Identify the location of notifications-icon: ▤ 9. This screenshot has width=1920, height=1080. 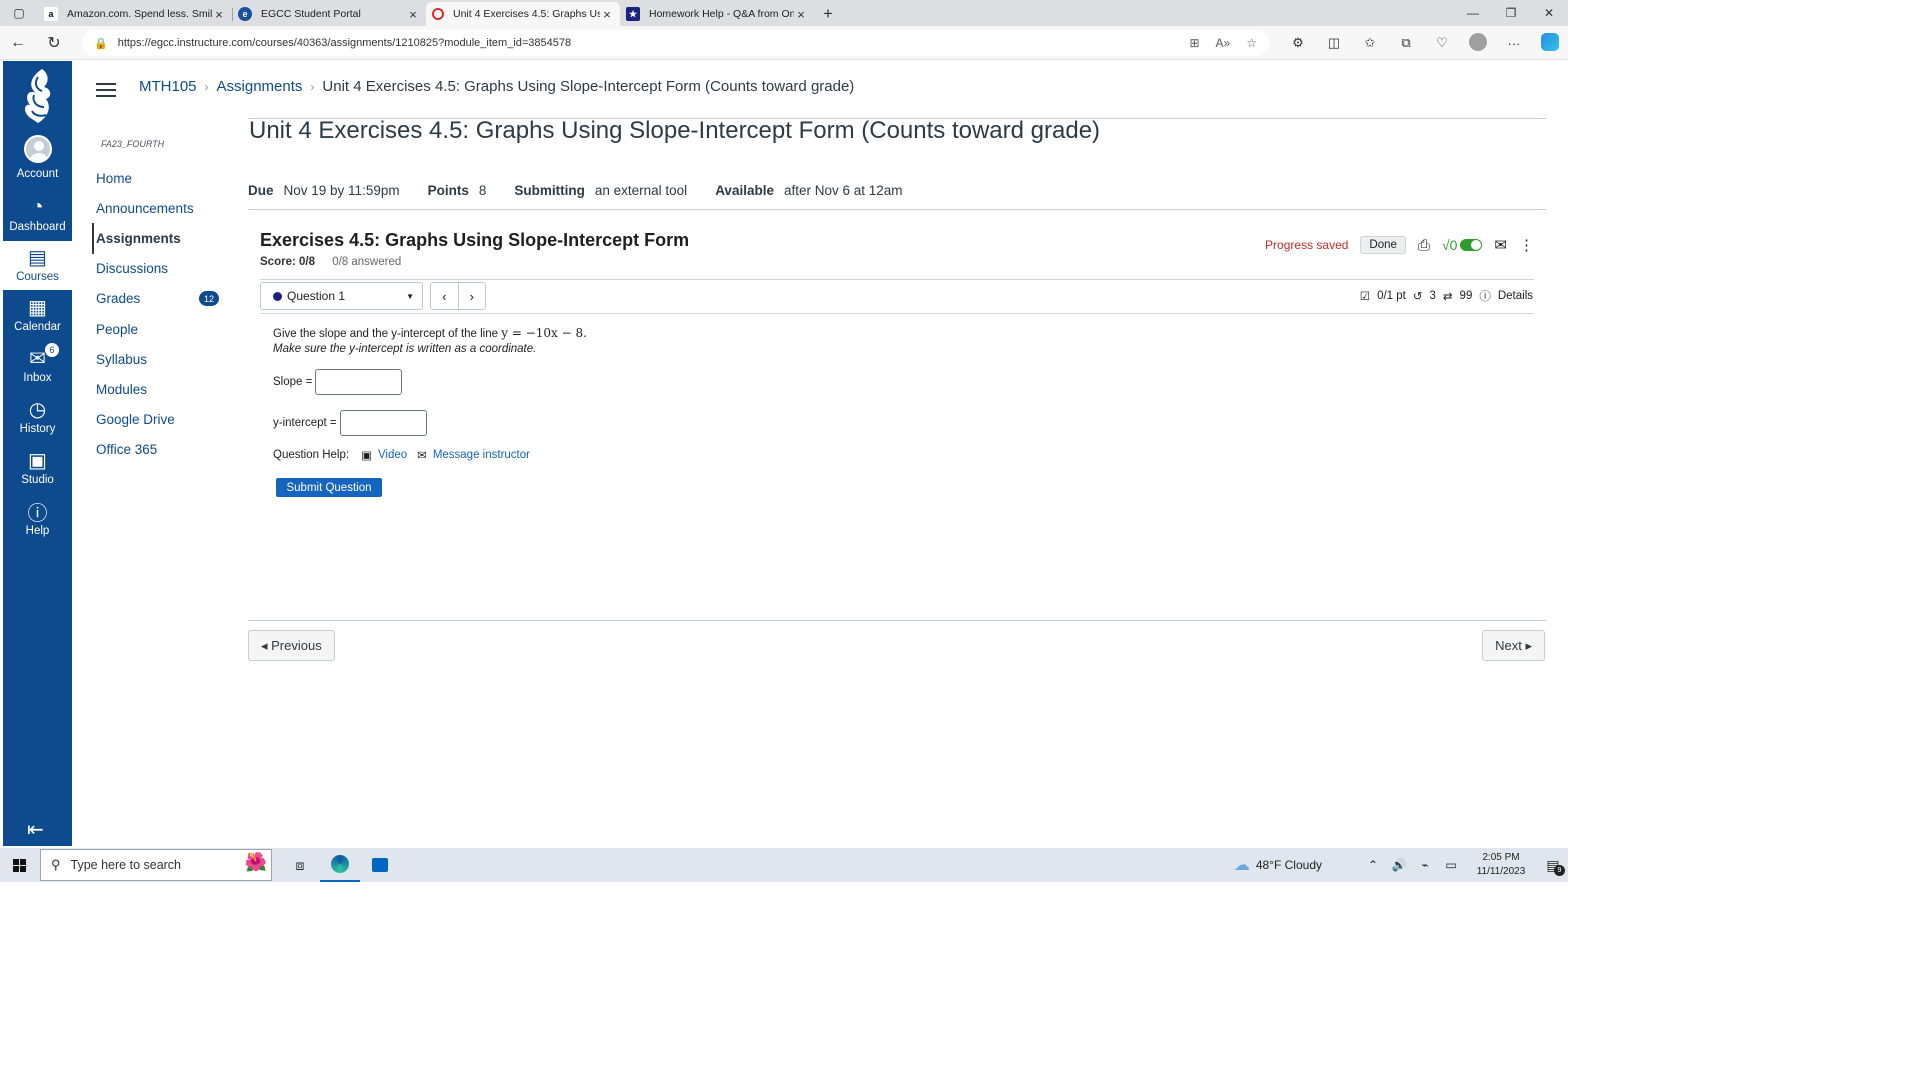
(1553, 866).